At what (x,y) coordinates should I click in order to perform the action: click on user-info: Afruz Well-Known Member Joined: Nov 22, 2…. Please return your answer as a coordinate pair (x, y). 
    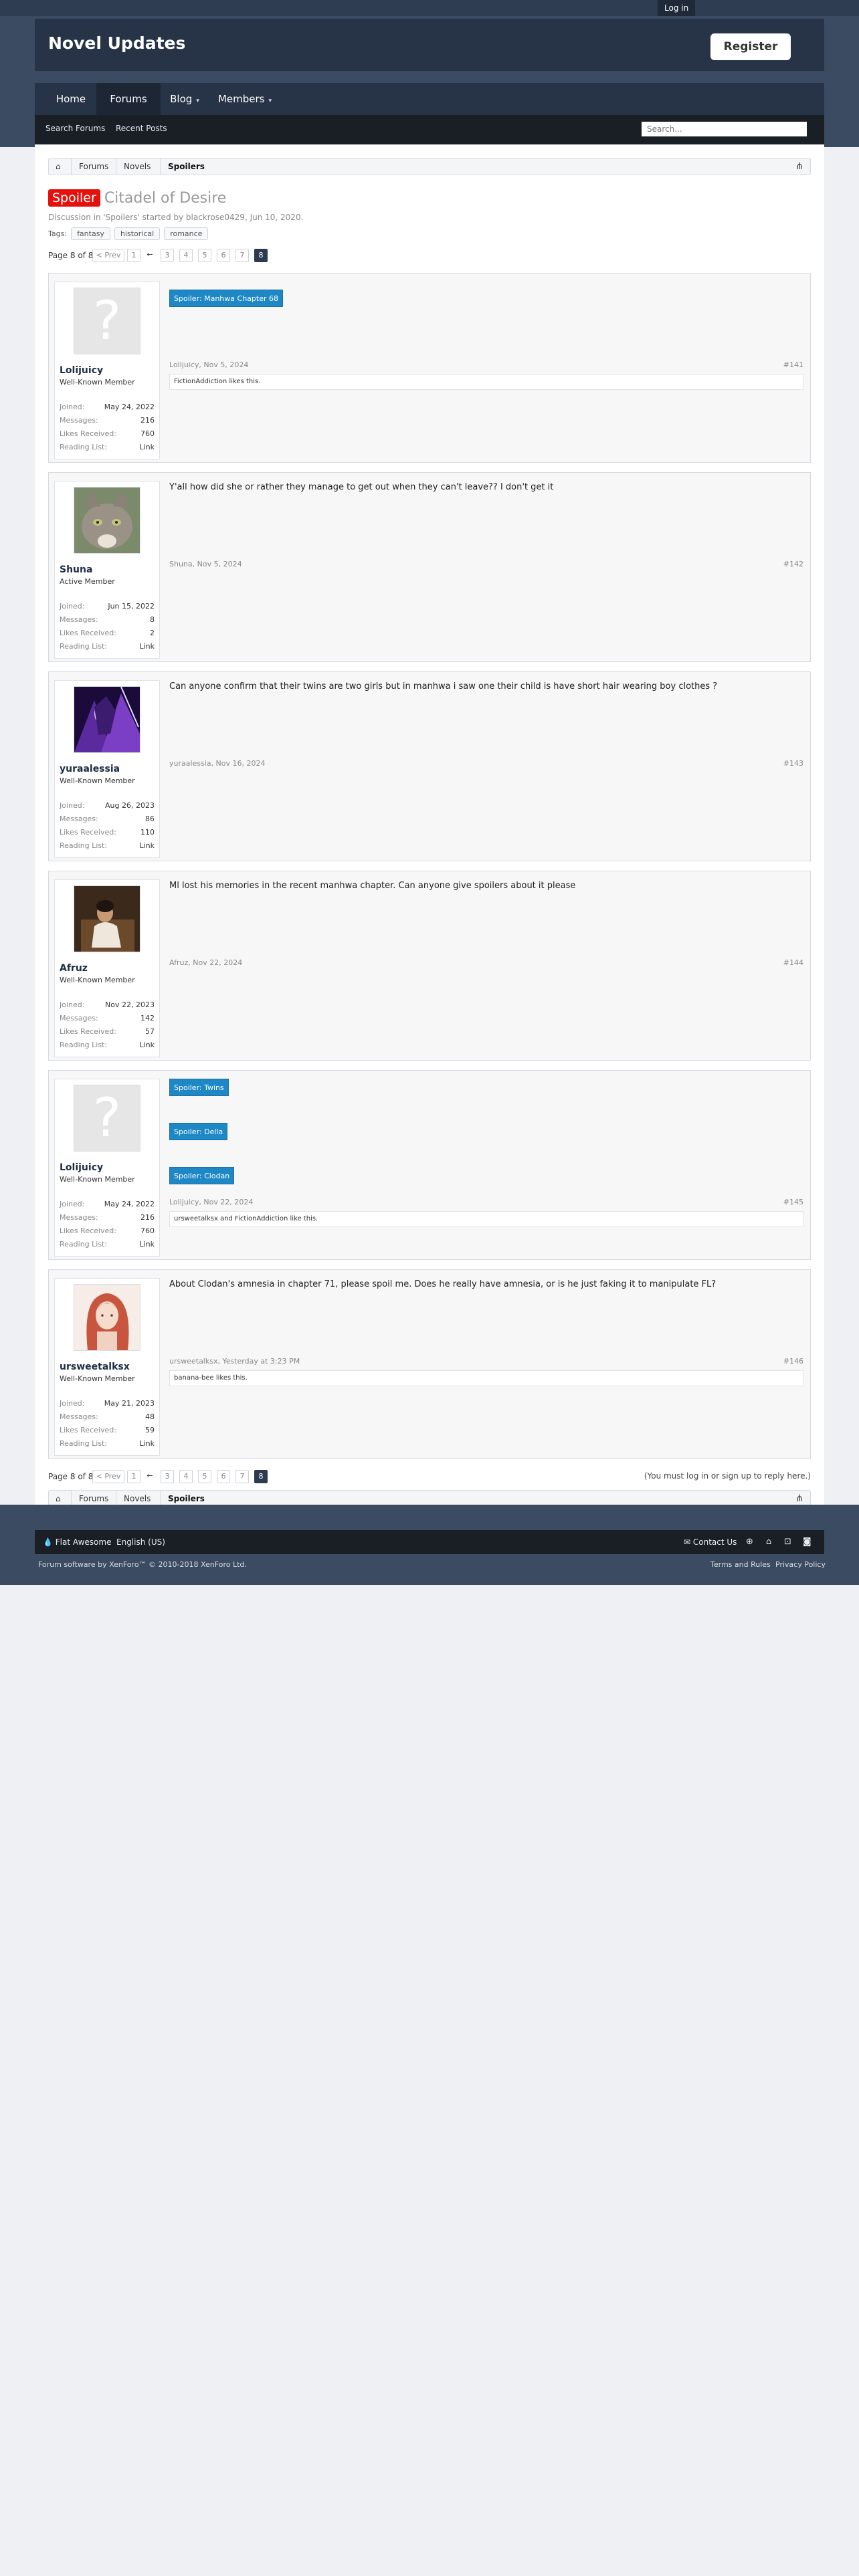
    Looking at the image, I should click on (107, 968).